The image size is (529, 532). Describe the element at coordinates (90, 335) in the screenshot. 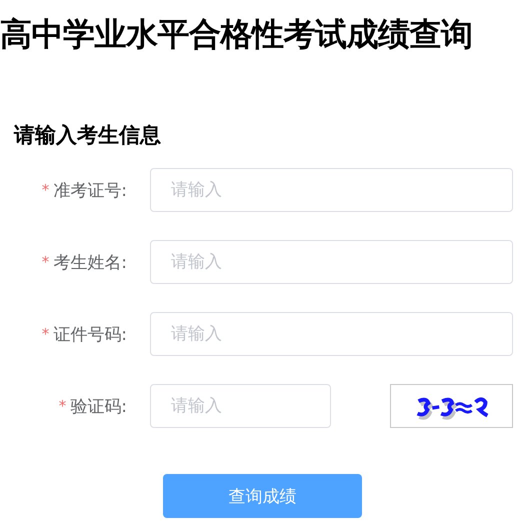

I see `field-label: 证件号码:` at that location.